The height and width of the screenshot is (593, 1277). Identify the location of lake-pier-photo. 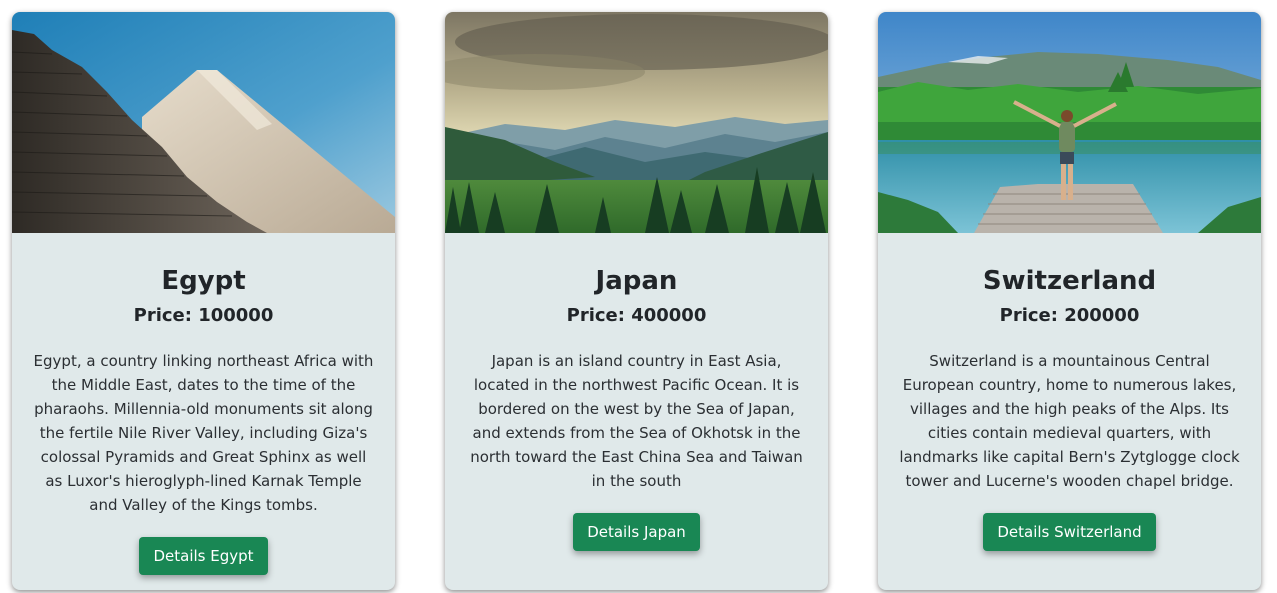
(1069, 122).